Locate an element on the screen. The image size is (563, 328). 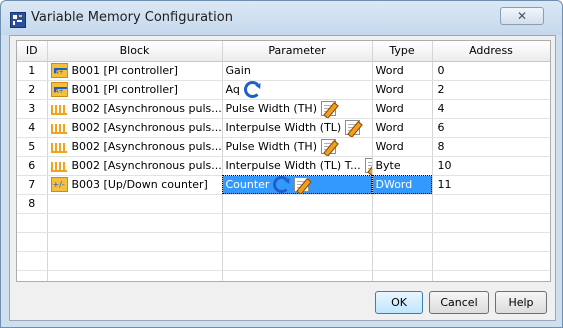
parameter-cell: Counter is located at coordinates (297, 185).